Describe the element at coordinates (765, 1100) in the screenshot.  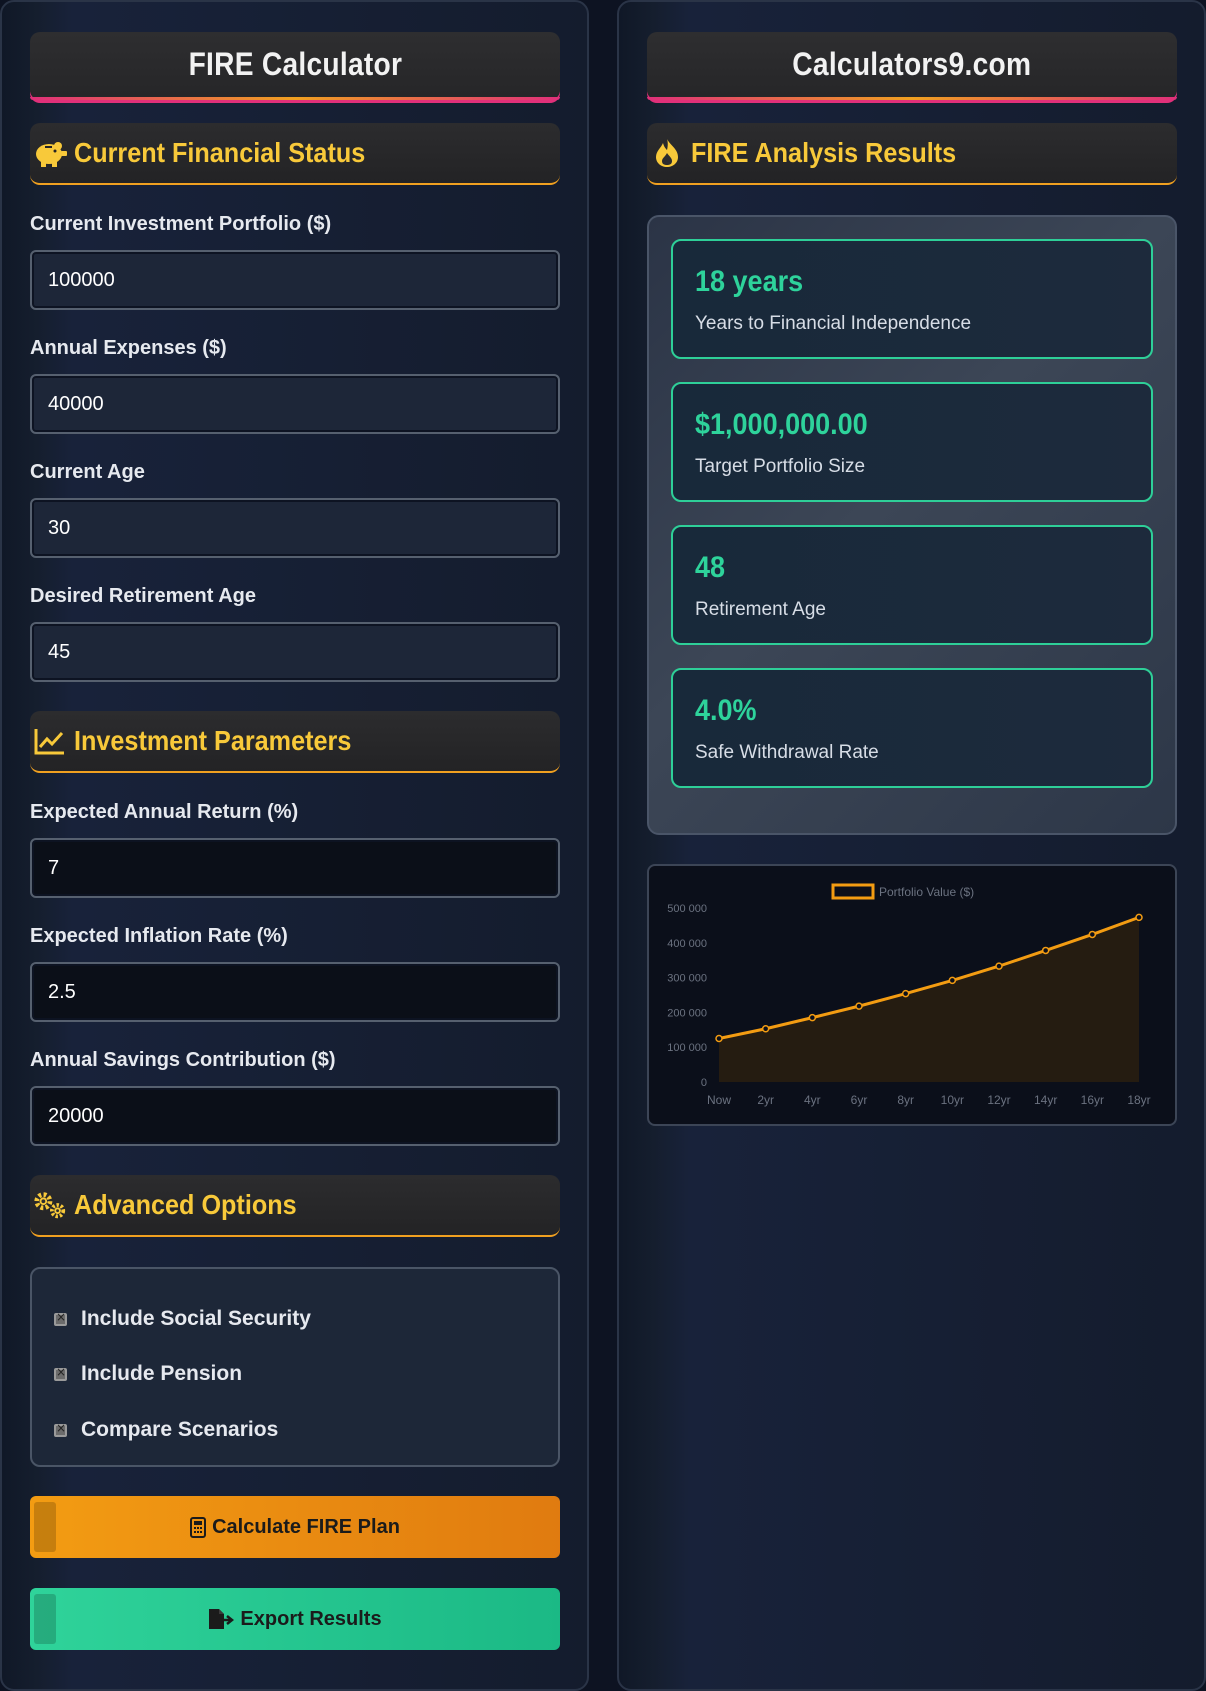
I see `x-tick-label: 2yr` at that location.